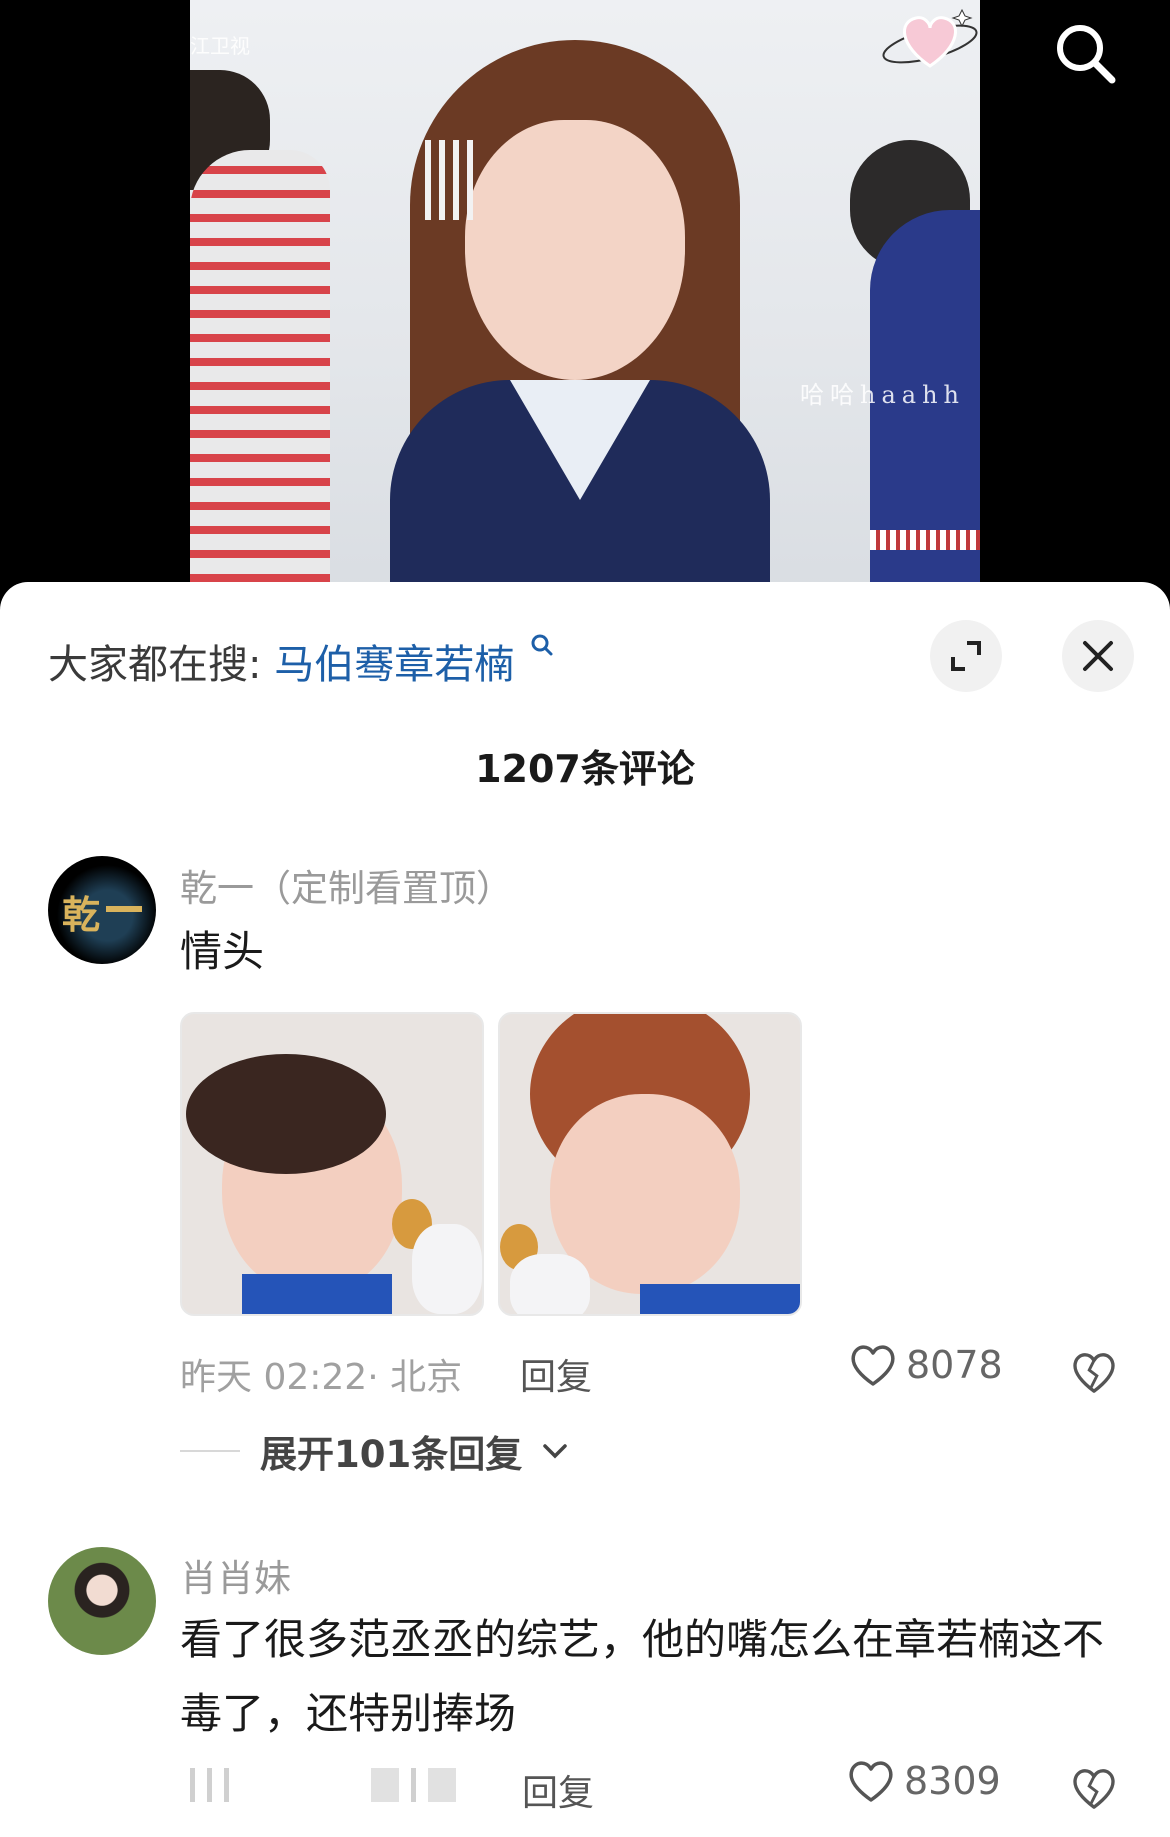 This screenshot has height=1837, width=1170. I want to click on like-button: 8309, so click(923, 1781).